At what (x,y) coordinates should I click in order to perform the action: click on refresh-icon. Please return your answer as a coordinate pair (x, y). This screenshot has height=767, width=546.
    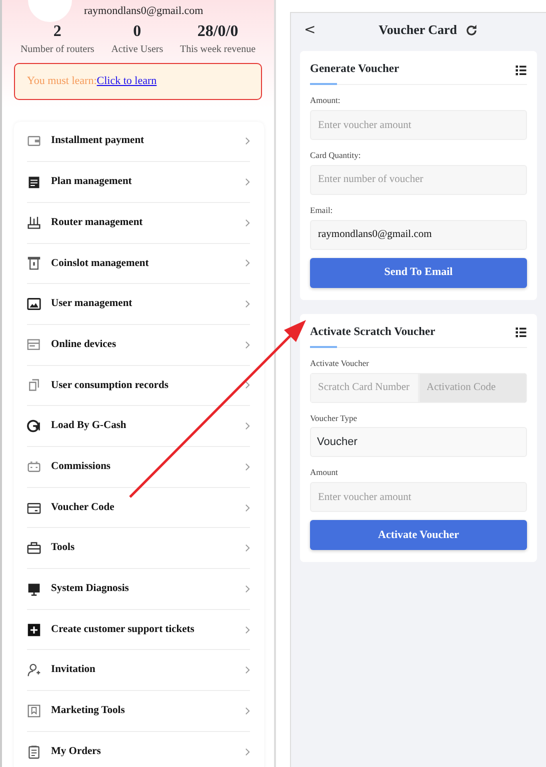
    Looking at the image, I should click on (471, 30).